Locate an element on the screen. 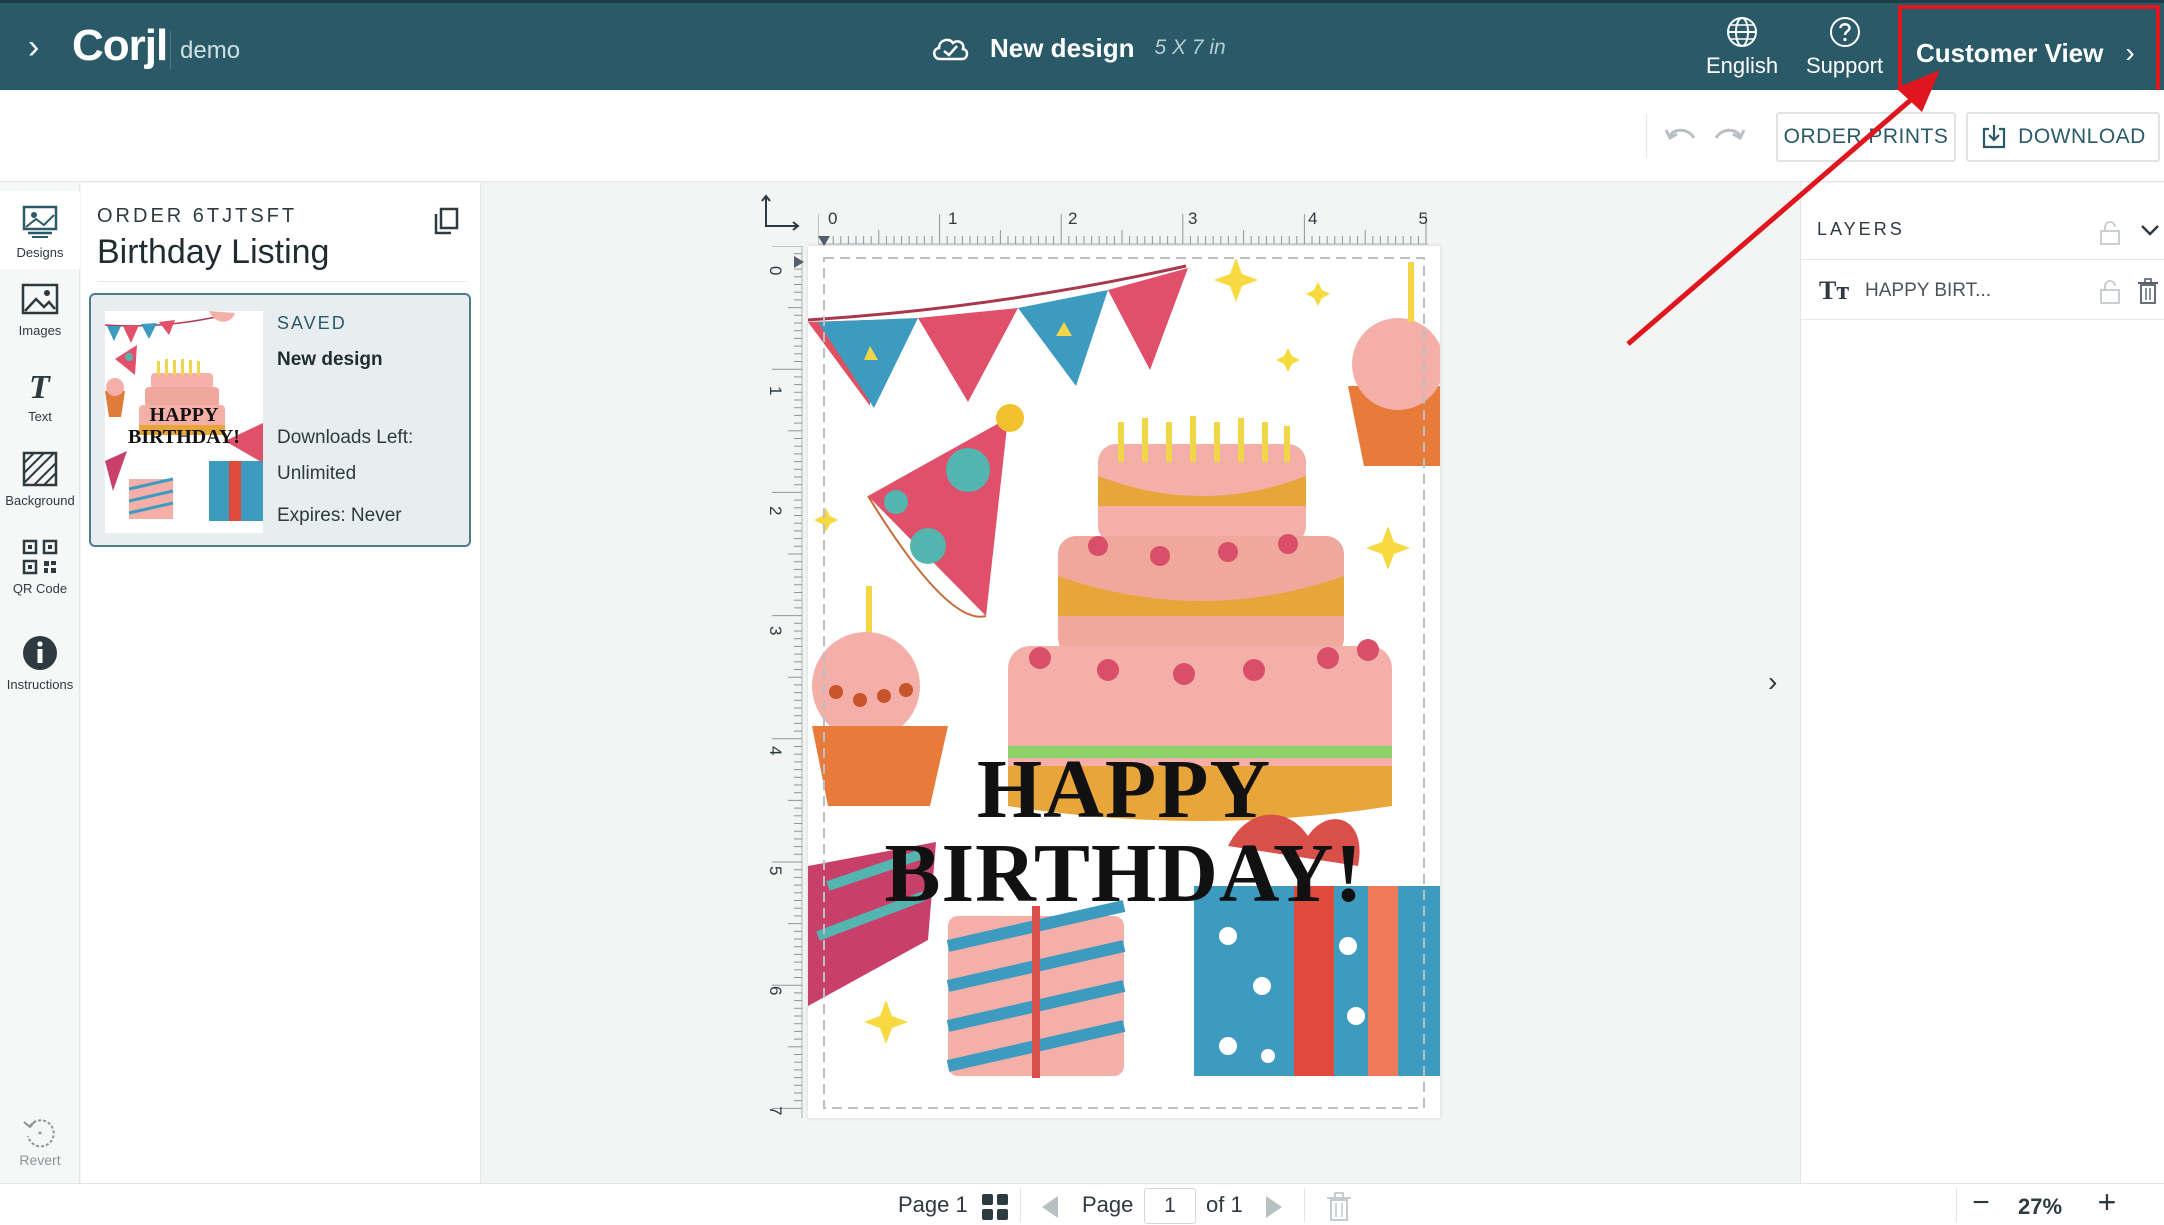 This screenshot has width=2164, height=1225. svg-text: T is located at coordinates (40, 387).